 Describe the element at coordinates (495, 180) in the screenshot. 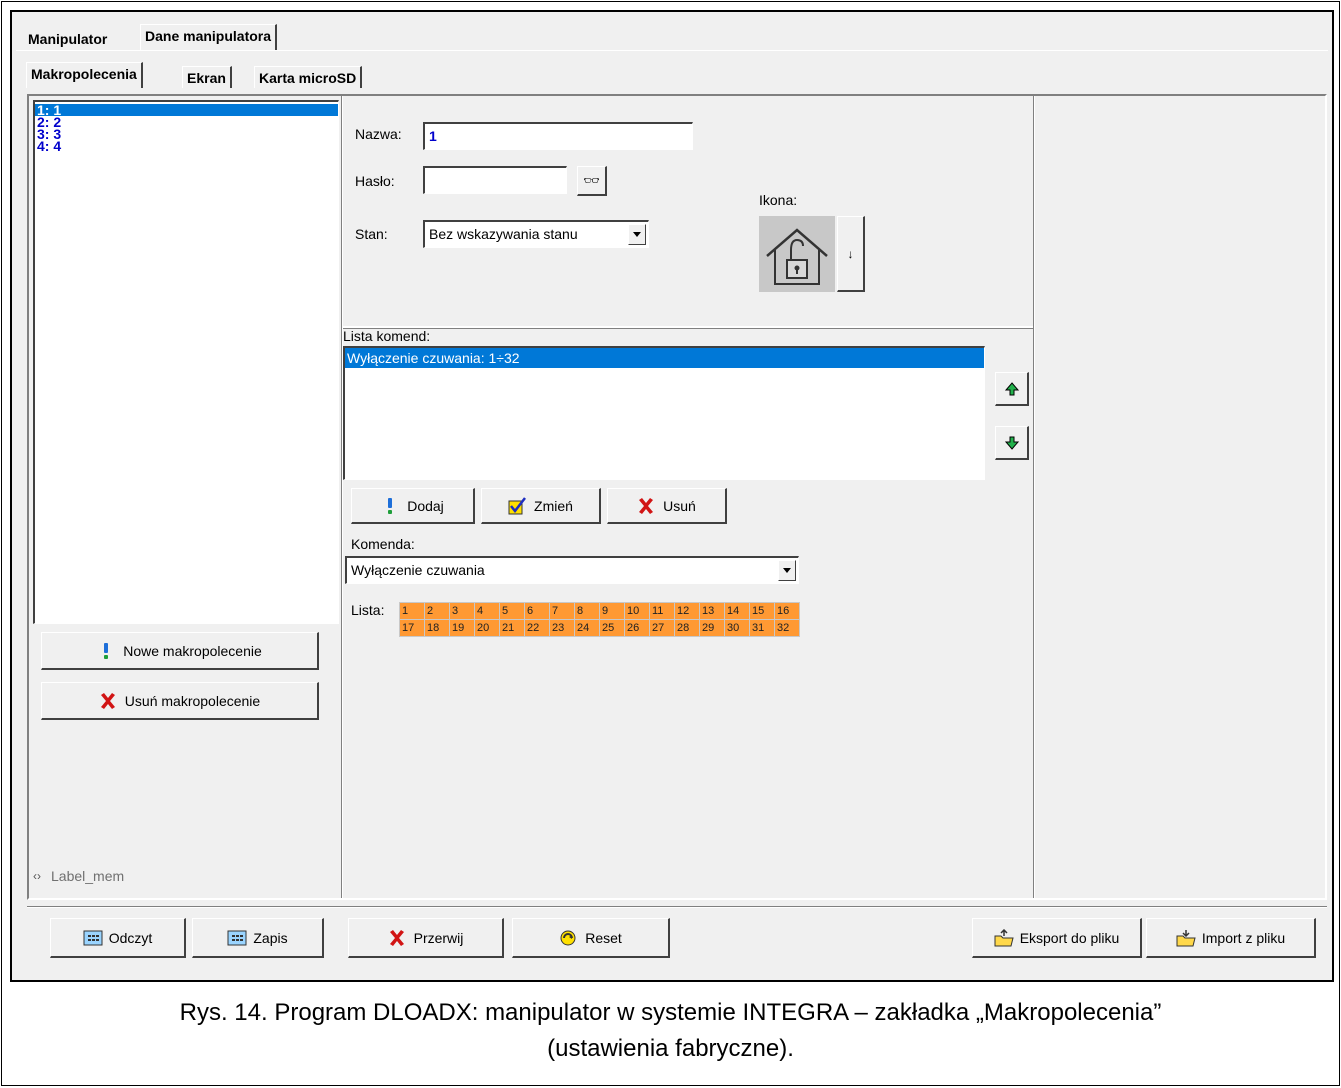

I see `password-field` at that location.